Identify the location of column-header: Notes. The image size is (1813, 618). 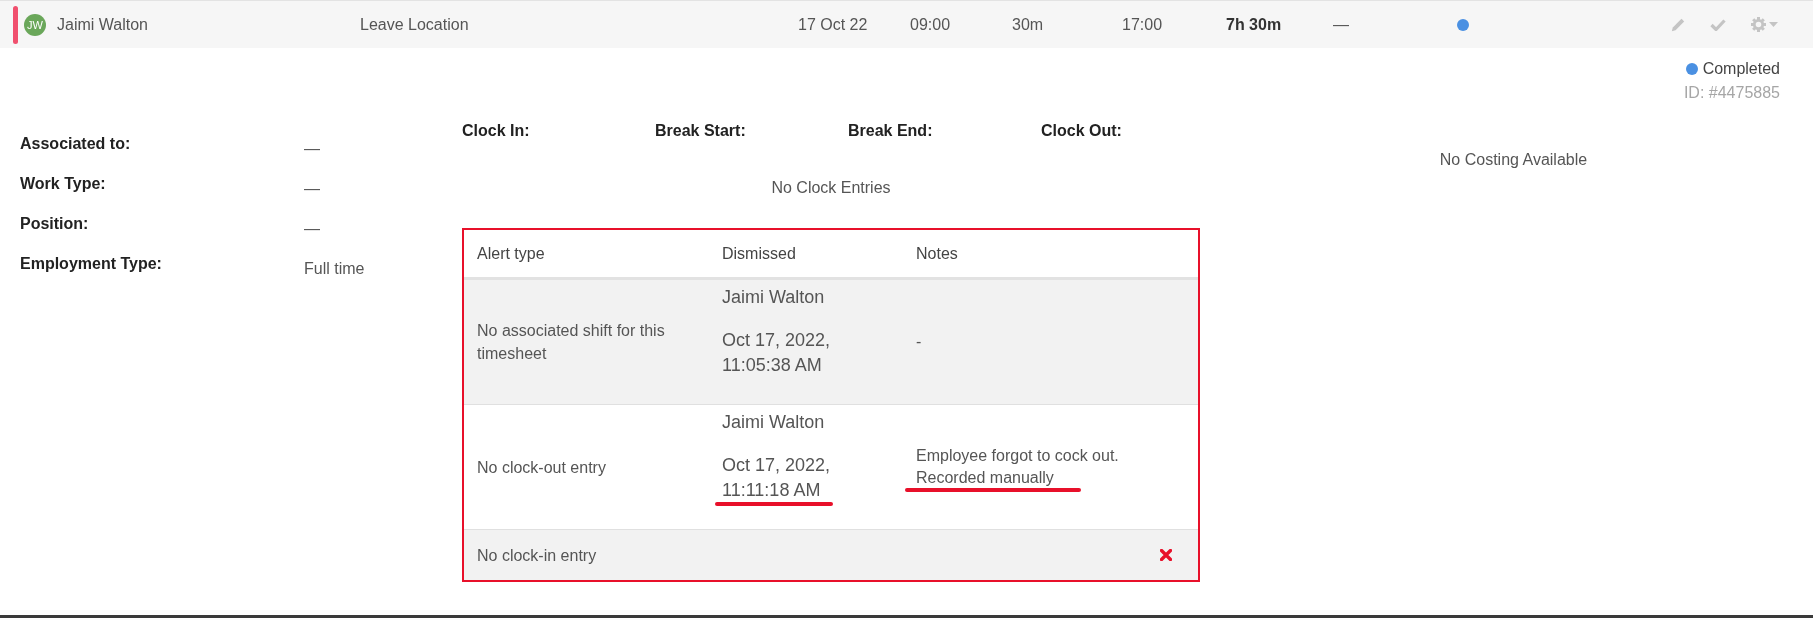
(937, 253).